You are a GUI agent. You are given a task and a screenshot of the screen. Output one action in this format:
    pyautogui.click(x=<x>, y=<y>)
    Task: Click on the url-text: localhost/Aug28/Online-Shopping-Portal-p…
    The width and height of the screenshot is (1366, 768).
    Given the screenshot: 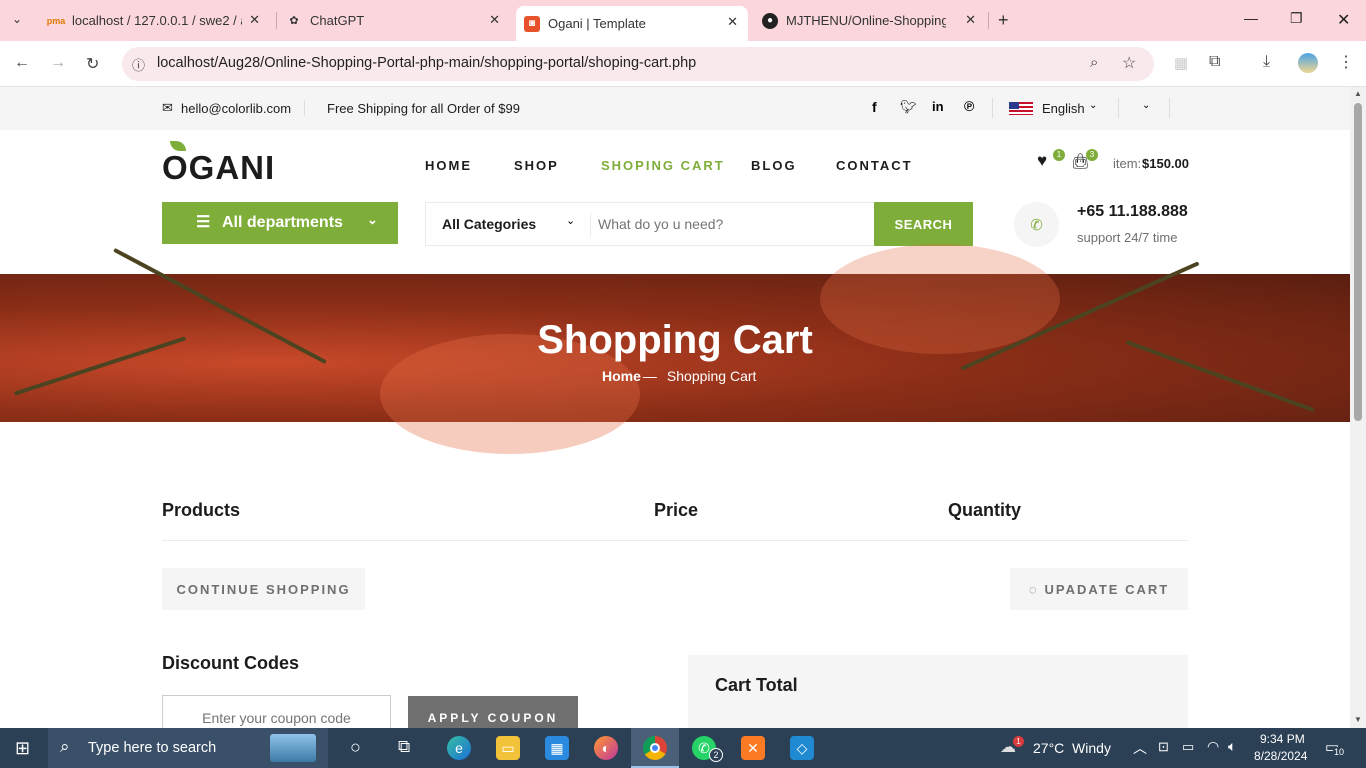 What is the action you would take?
    pyautogui.click(x=426, y=63)
    